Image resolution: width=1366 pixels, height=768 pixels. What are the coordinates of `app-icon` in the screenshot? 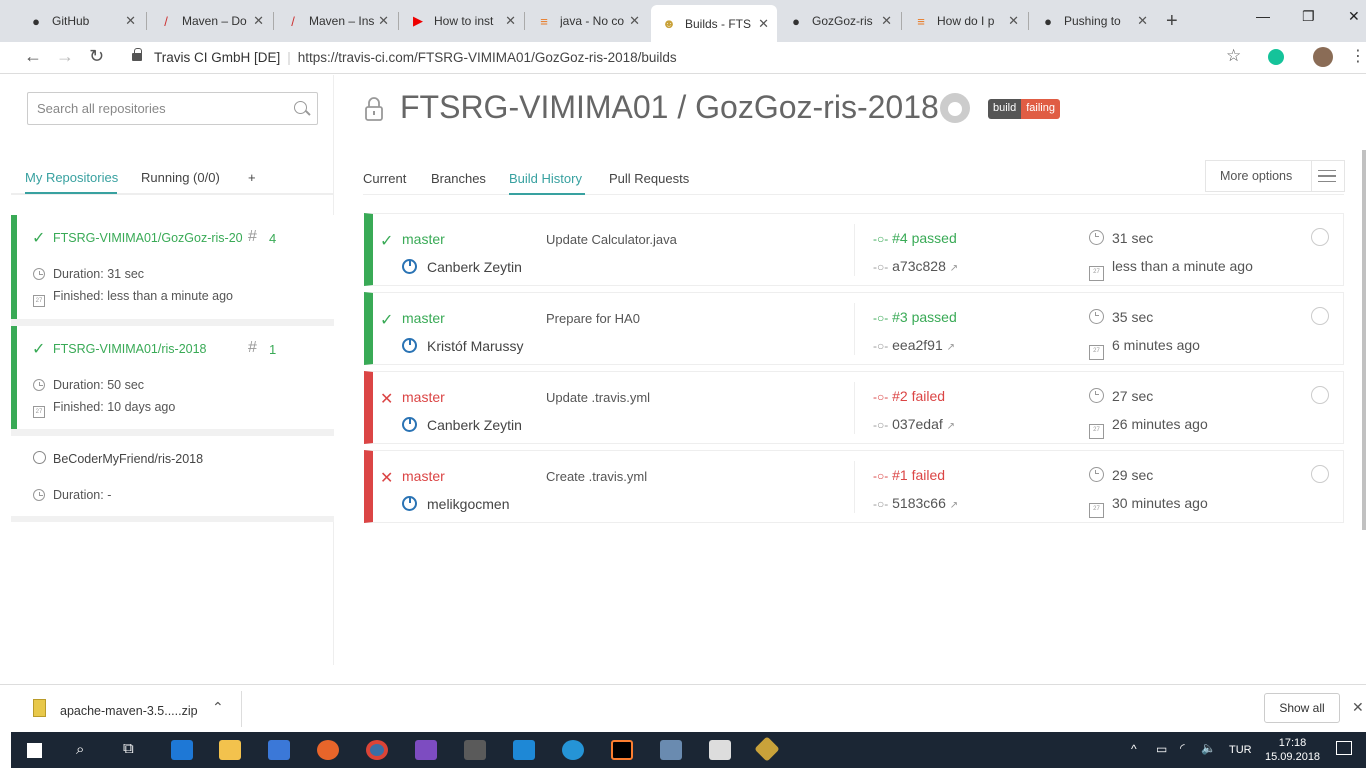 It's located at (573, 750).